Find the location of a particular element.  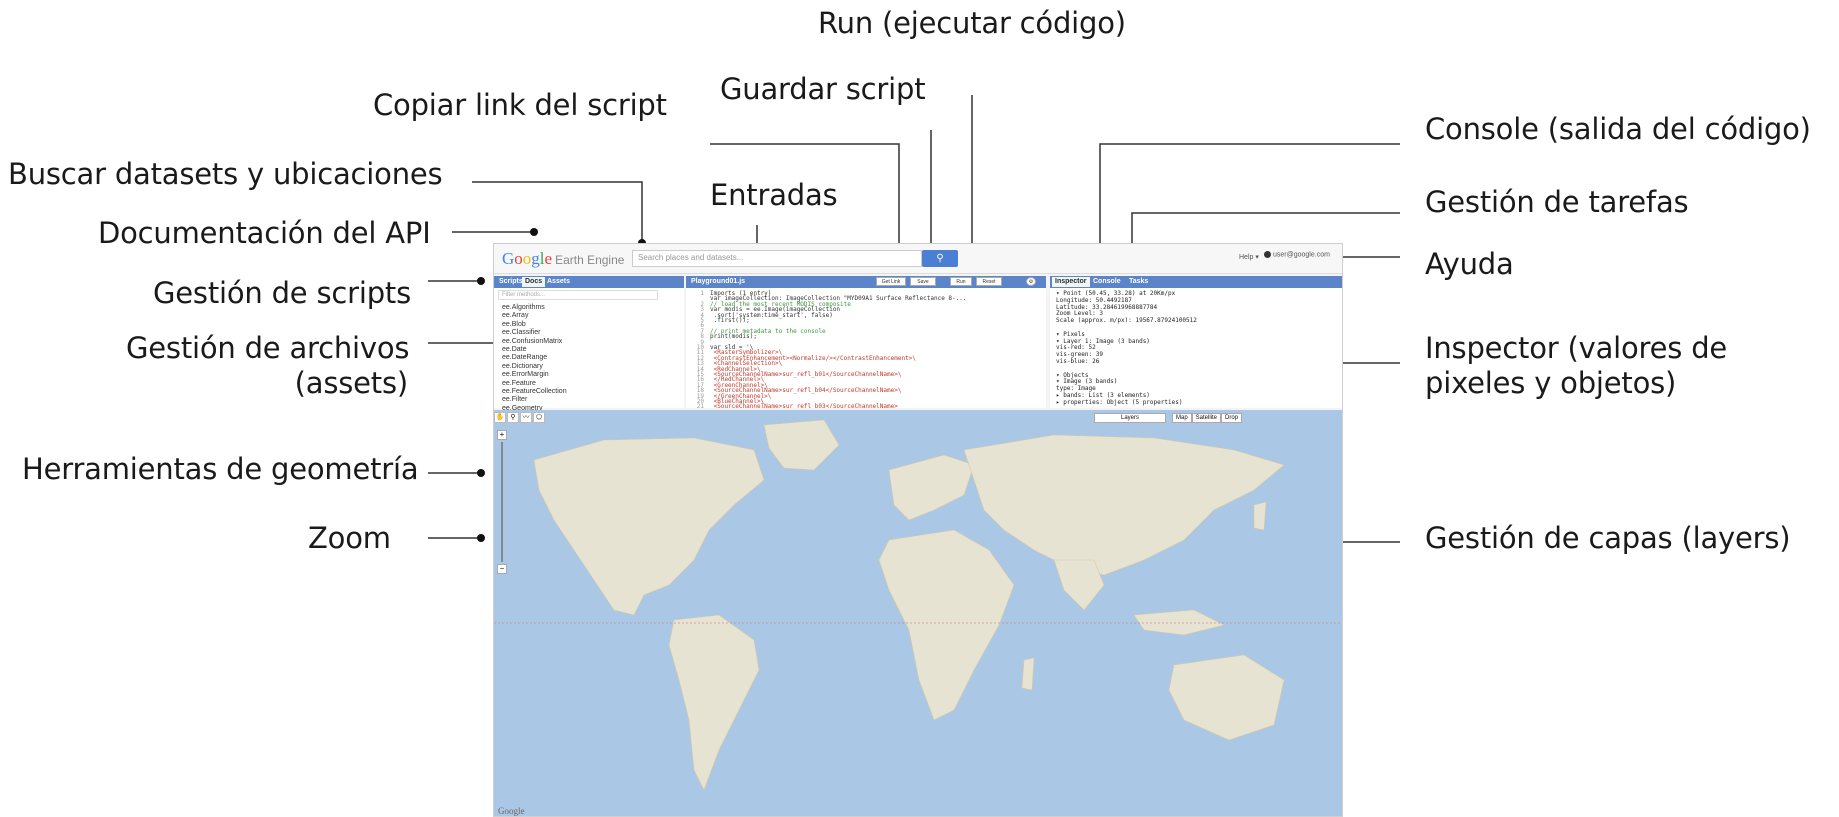

docs-list-item: ee.DateRange is located at coordinates (524, 357).